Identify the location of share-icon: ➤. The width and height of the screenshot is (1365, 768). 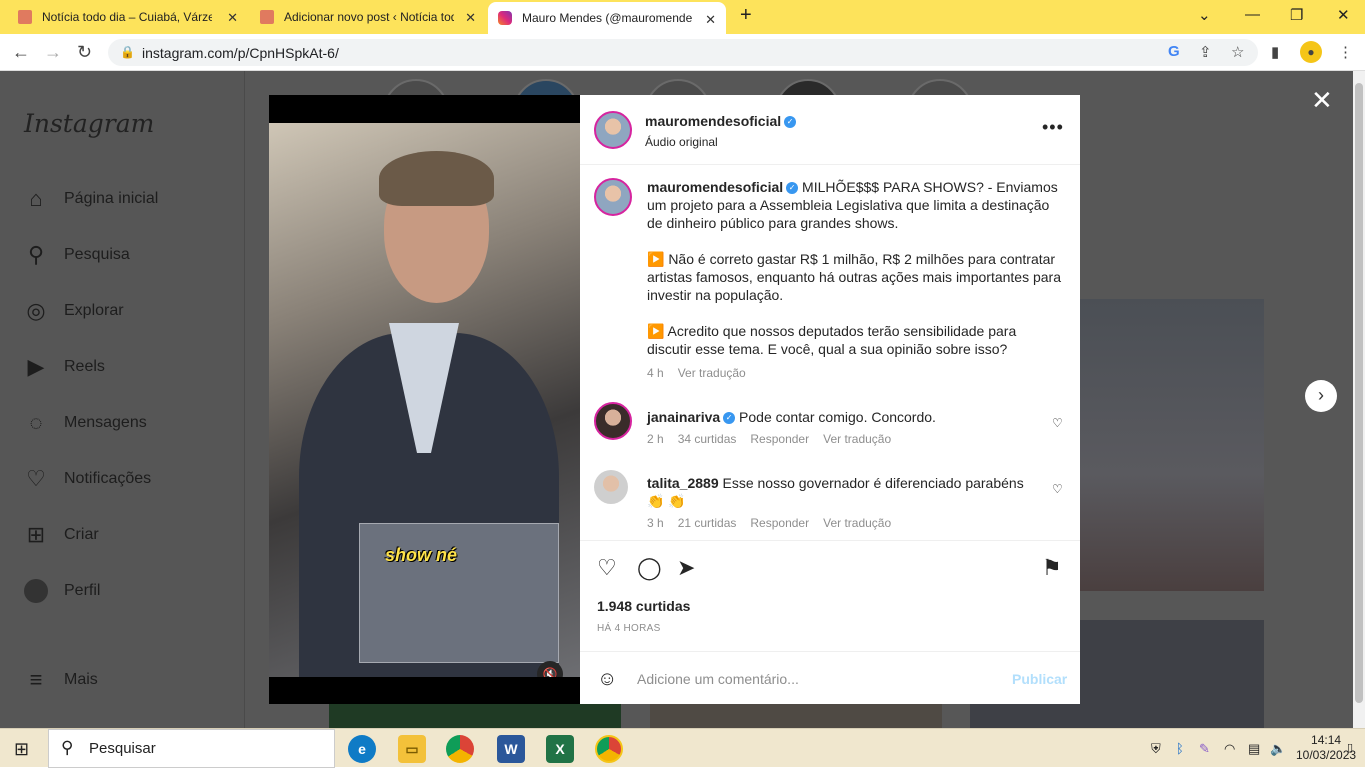
(686, 568).